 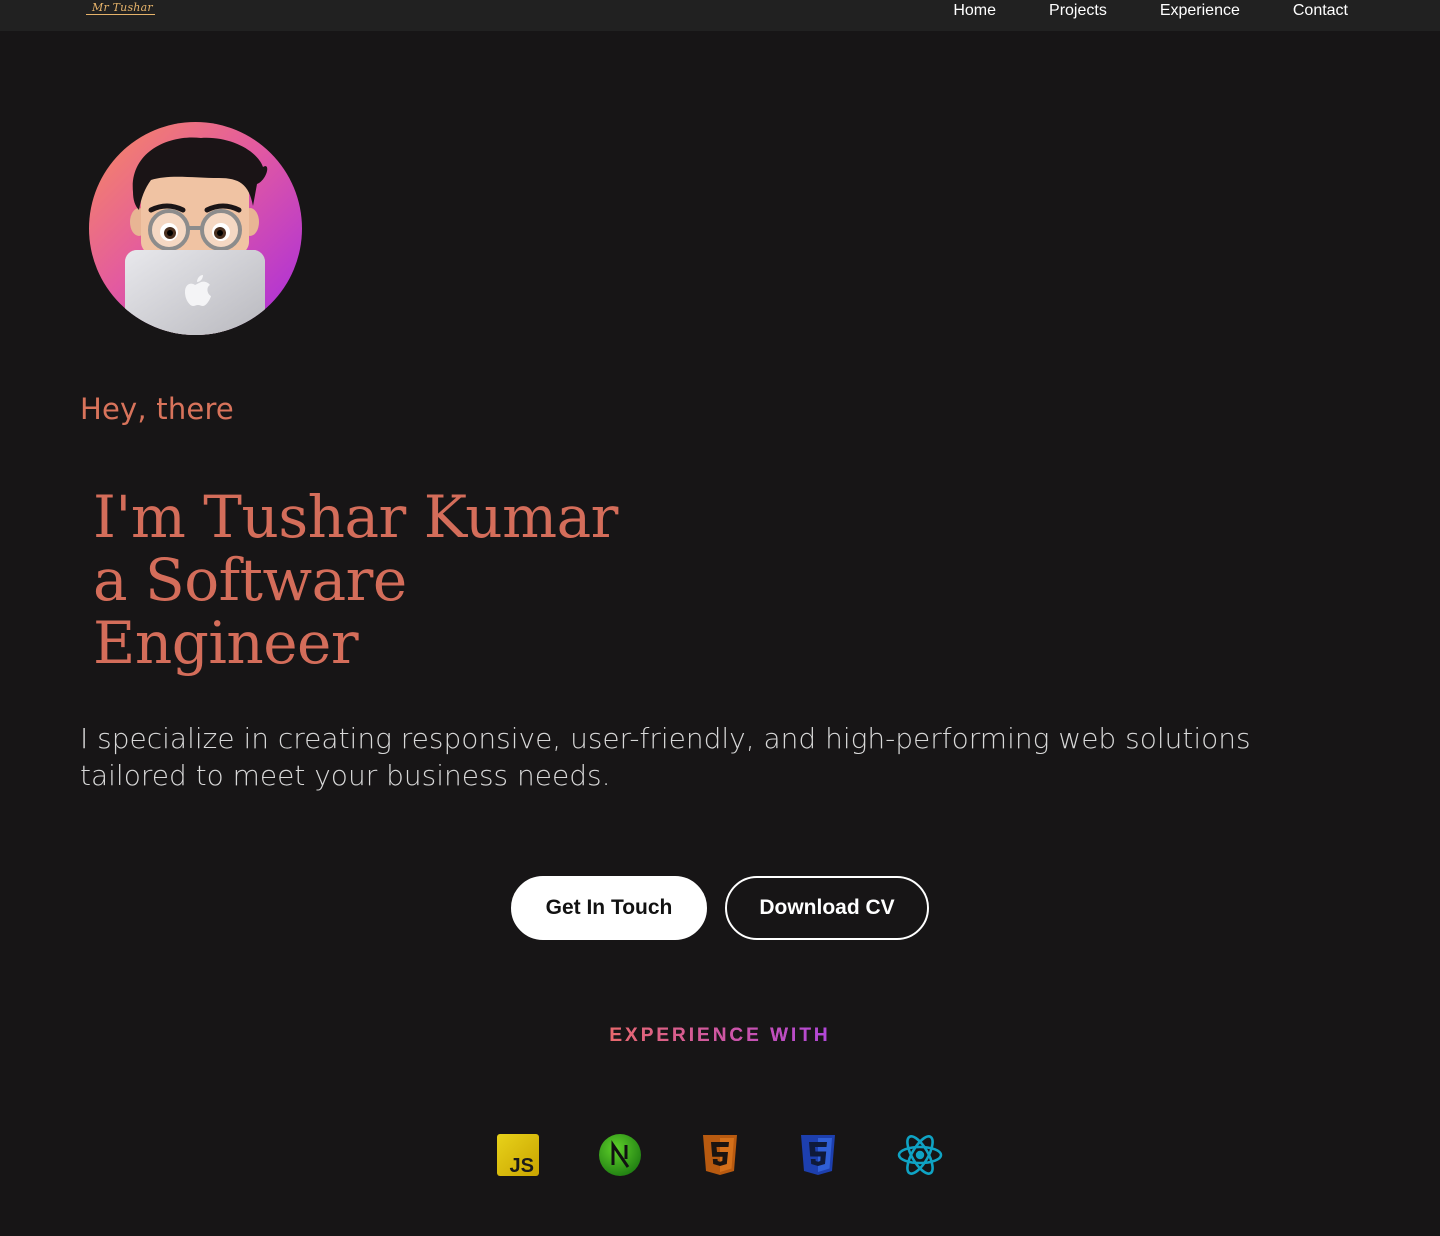 I want to click on hero-headline: I'm Tushar Kumar a Software Engineer, so click(x=355, y=580).